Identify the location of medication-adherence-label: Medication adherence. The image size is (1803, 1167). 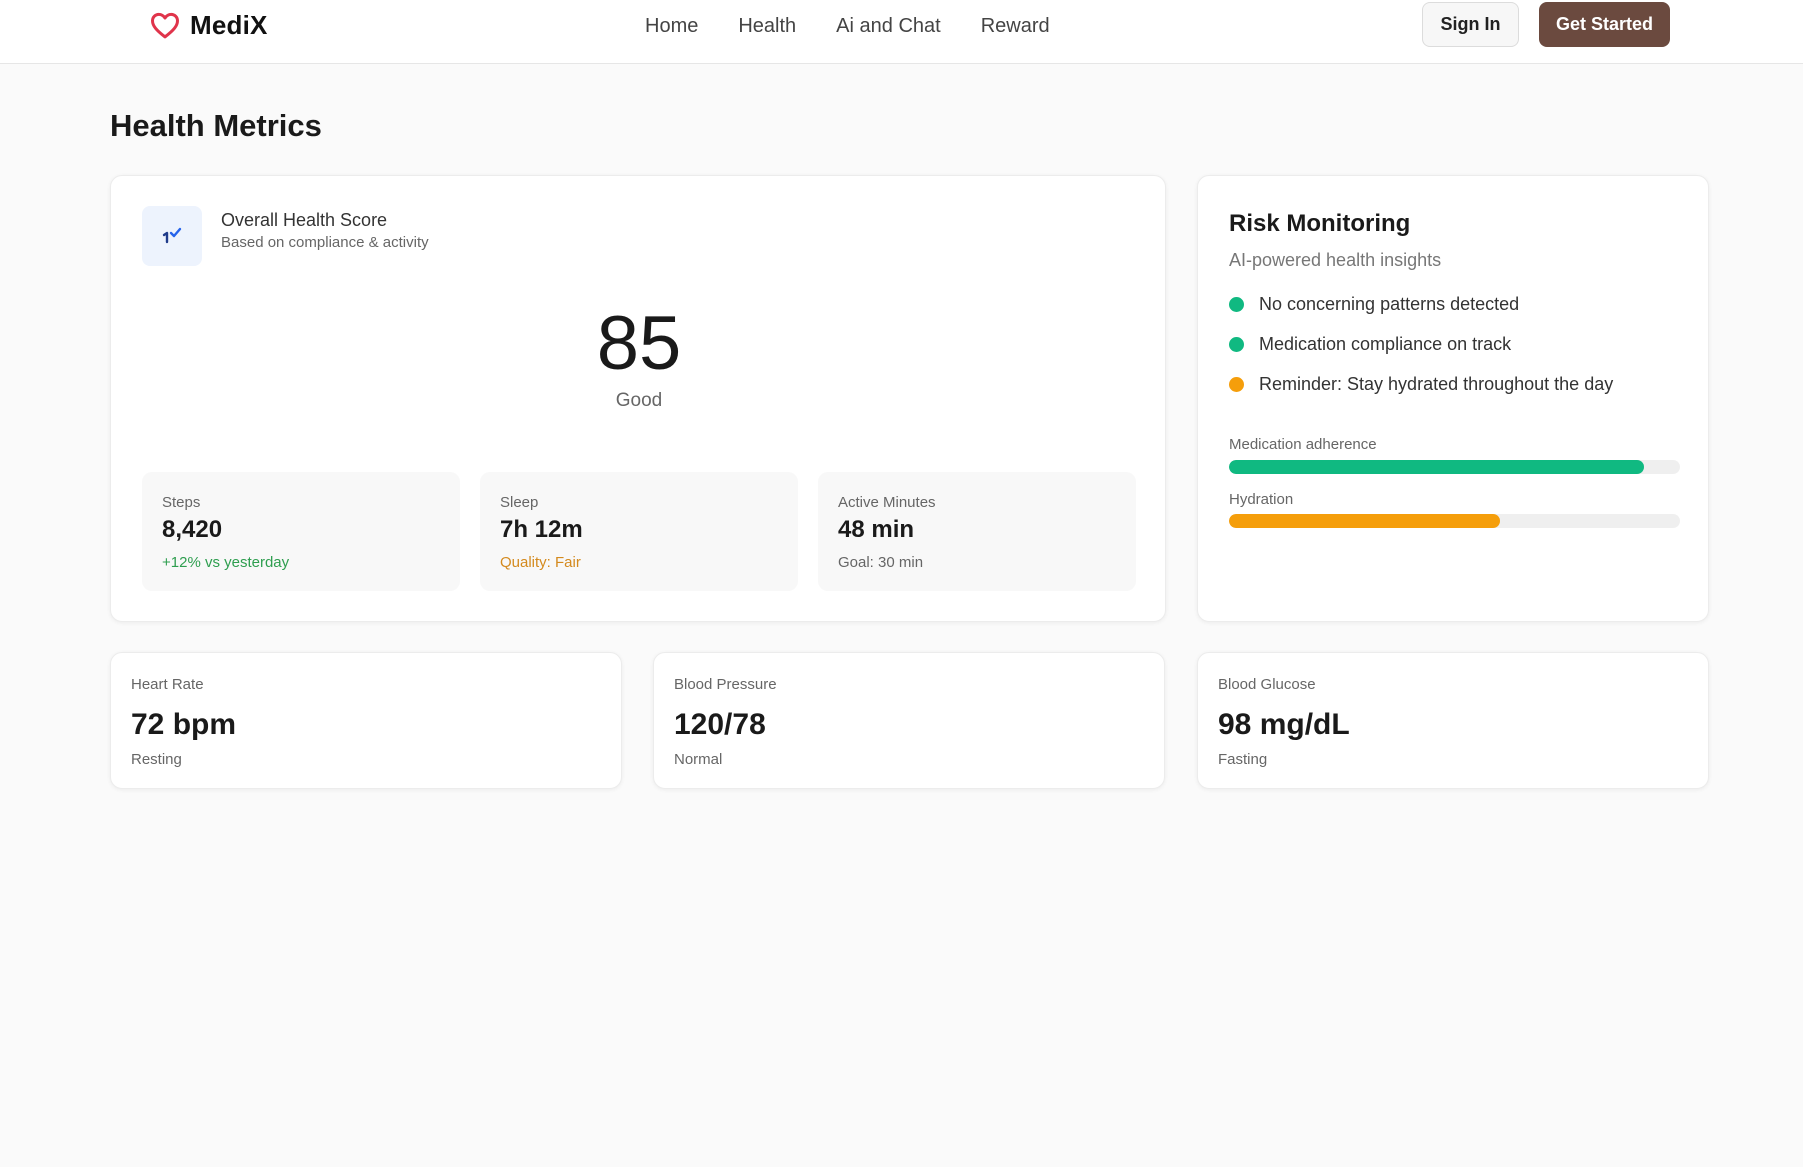
(1303, 444).